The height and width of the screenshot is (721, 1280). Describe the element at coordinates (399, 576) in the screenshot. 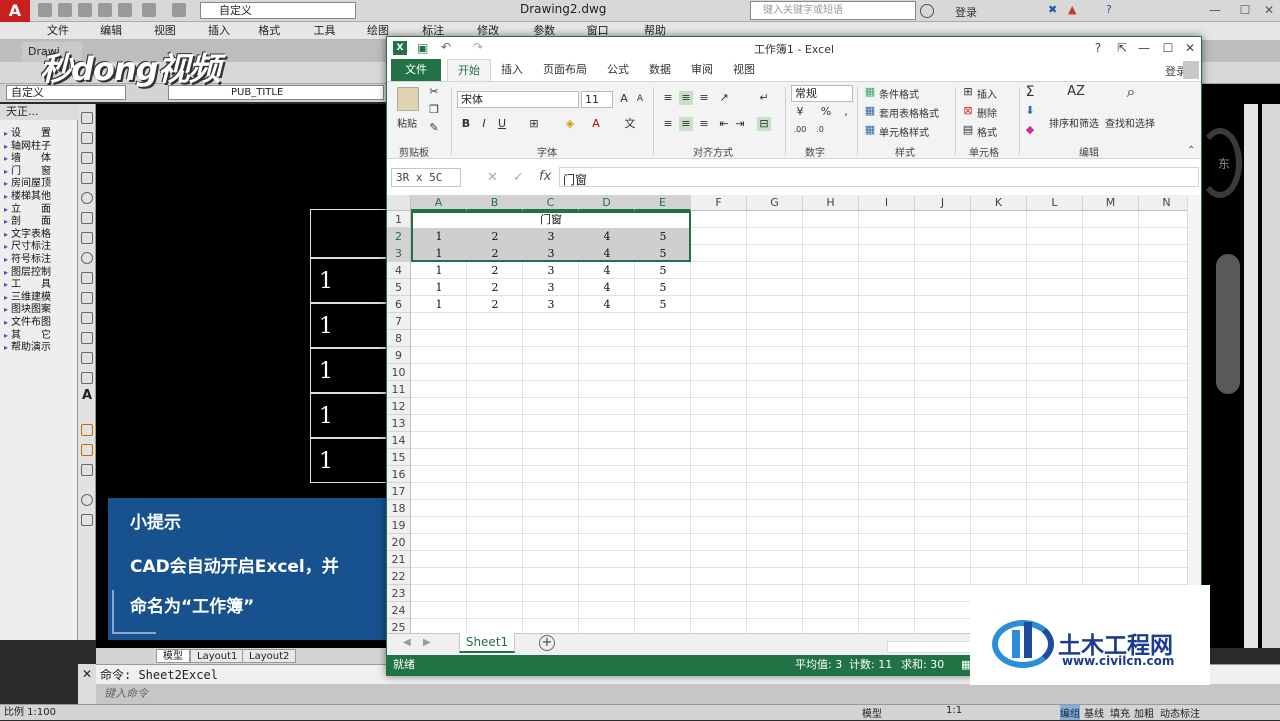

I see `row-header: 22` at that location.